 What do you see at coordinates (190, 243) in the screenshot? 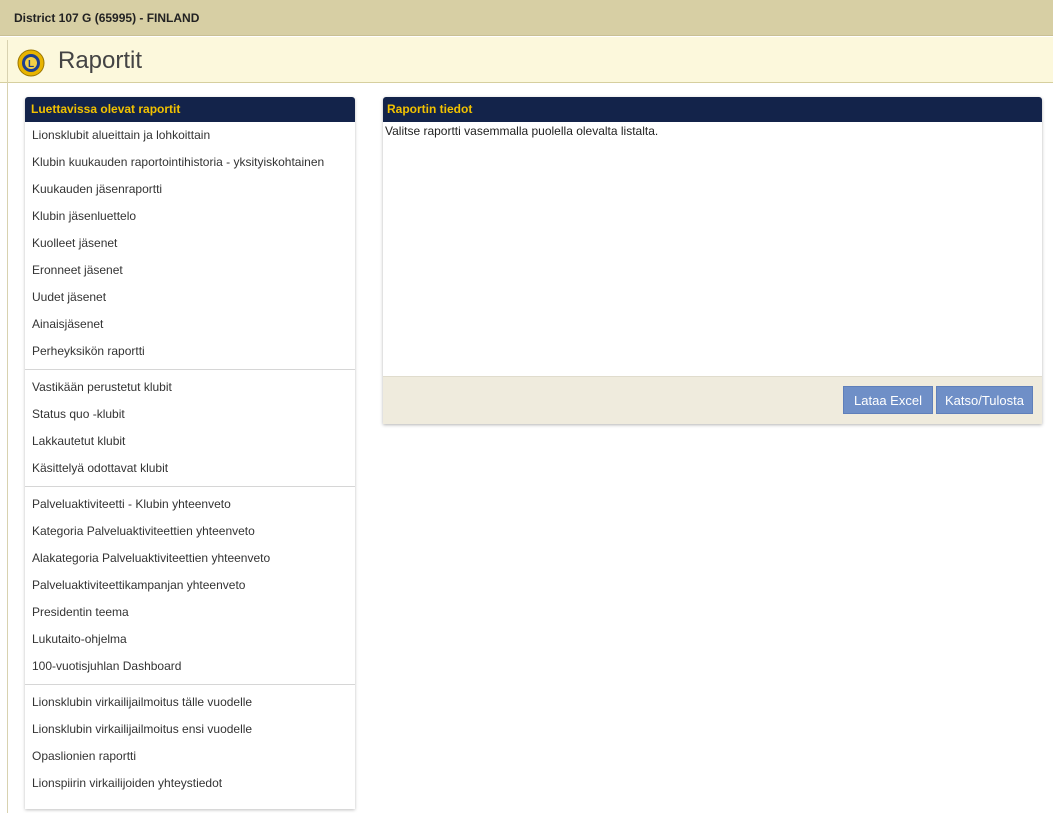
I see `report-list-item: Kuolleet jäsenet` at bounding box center [190, 243].